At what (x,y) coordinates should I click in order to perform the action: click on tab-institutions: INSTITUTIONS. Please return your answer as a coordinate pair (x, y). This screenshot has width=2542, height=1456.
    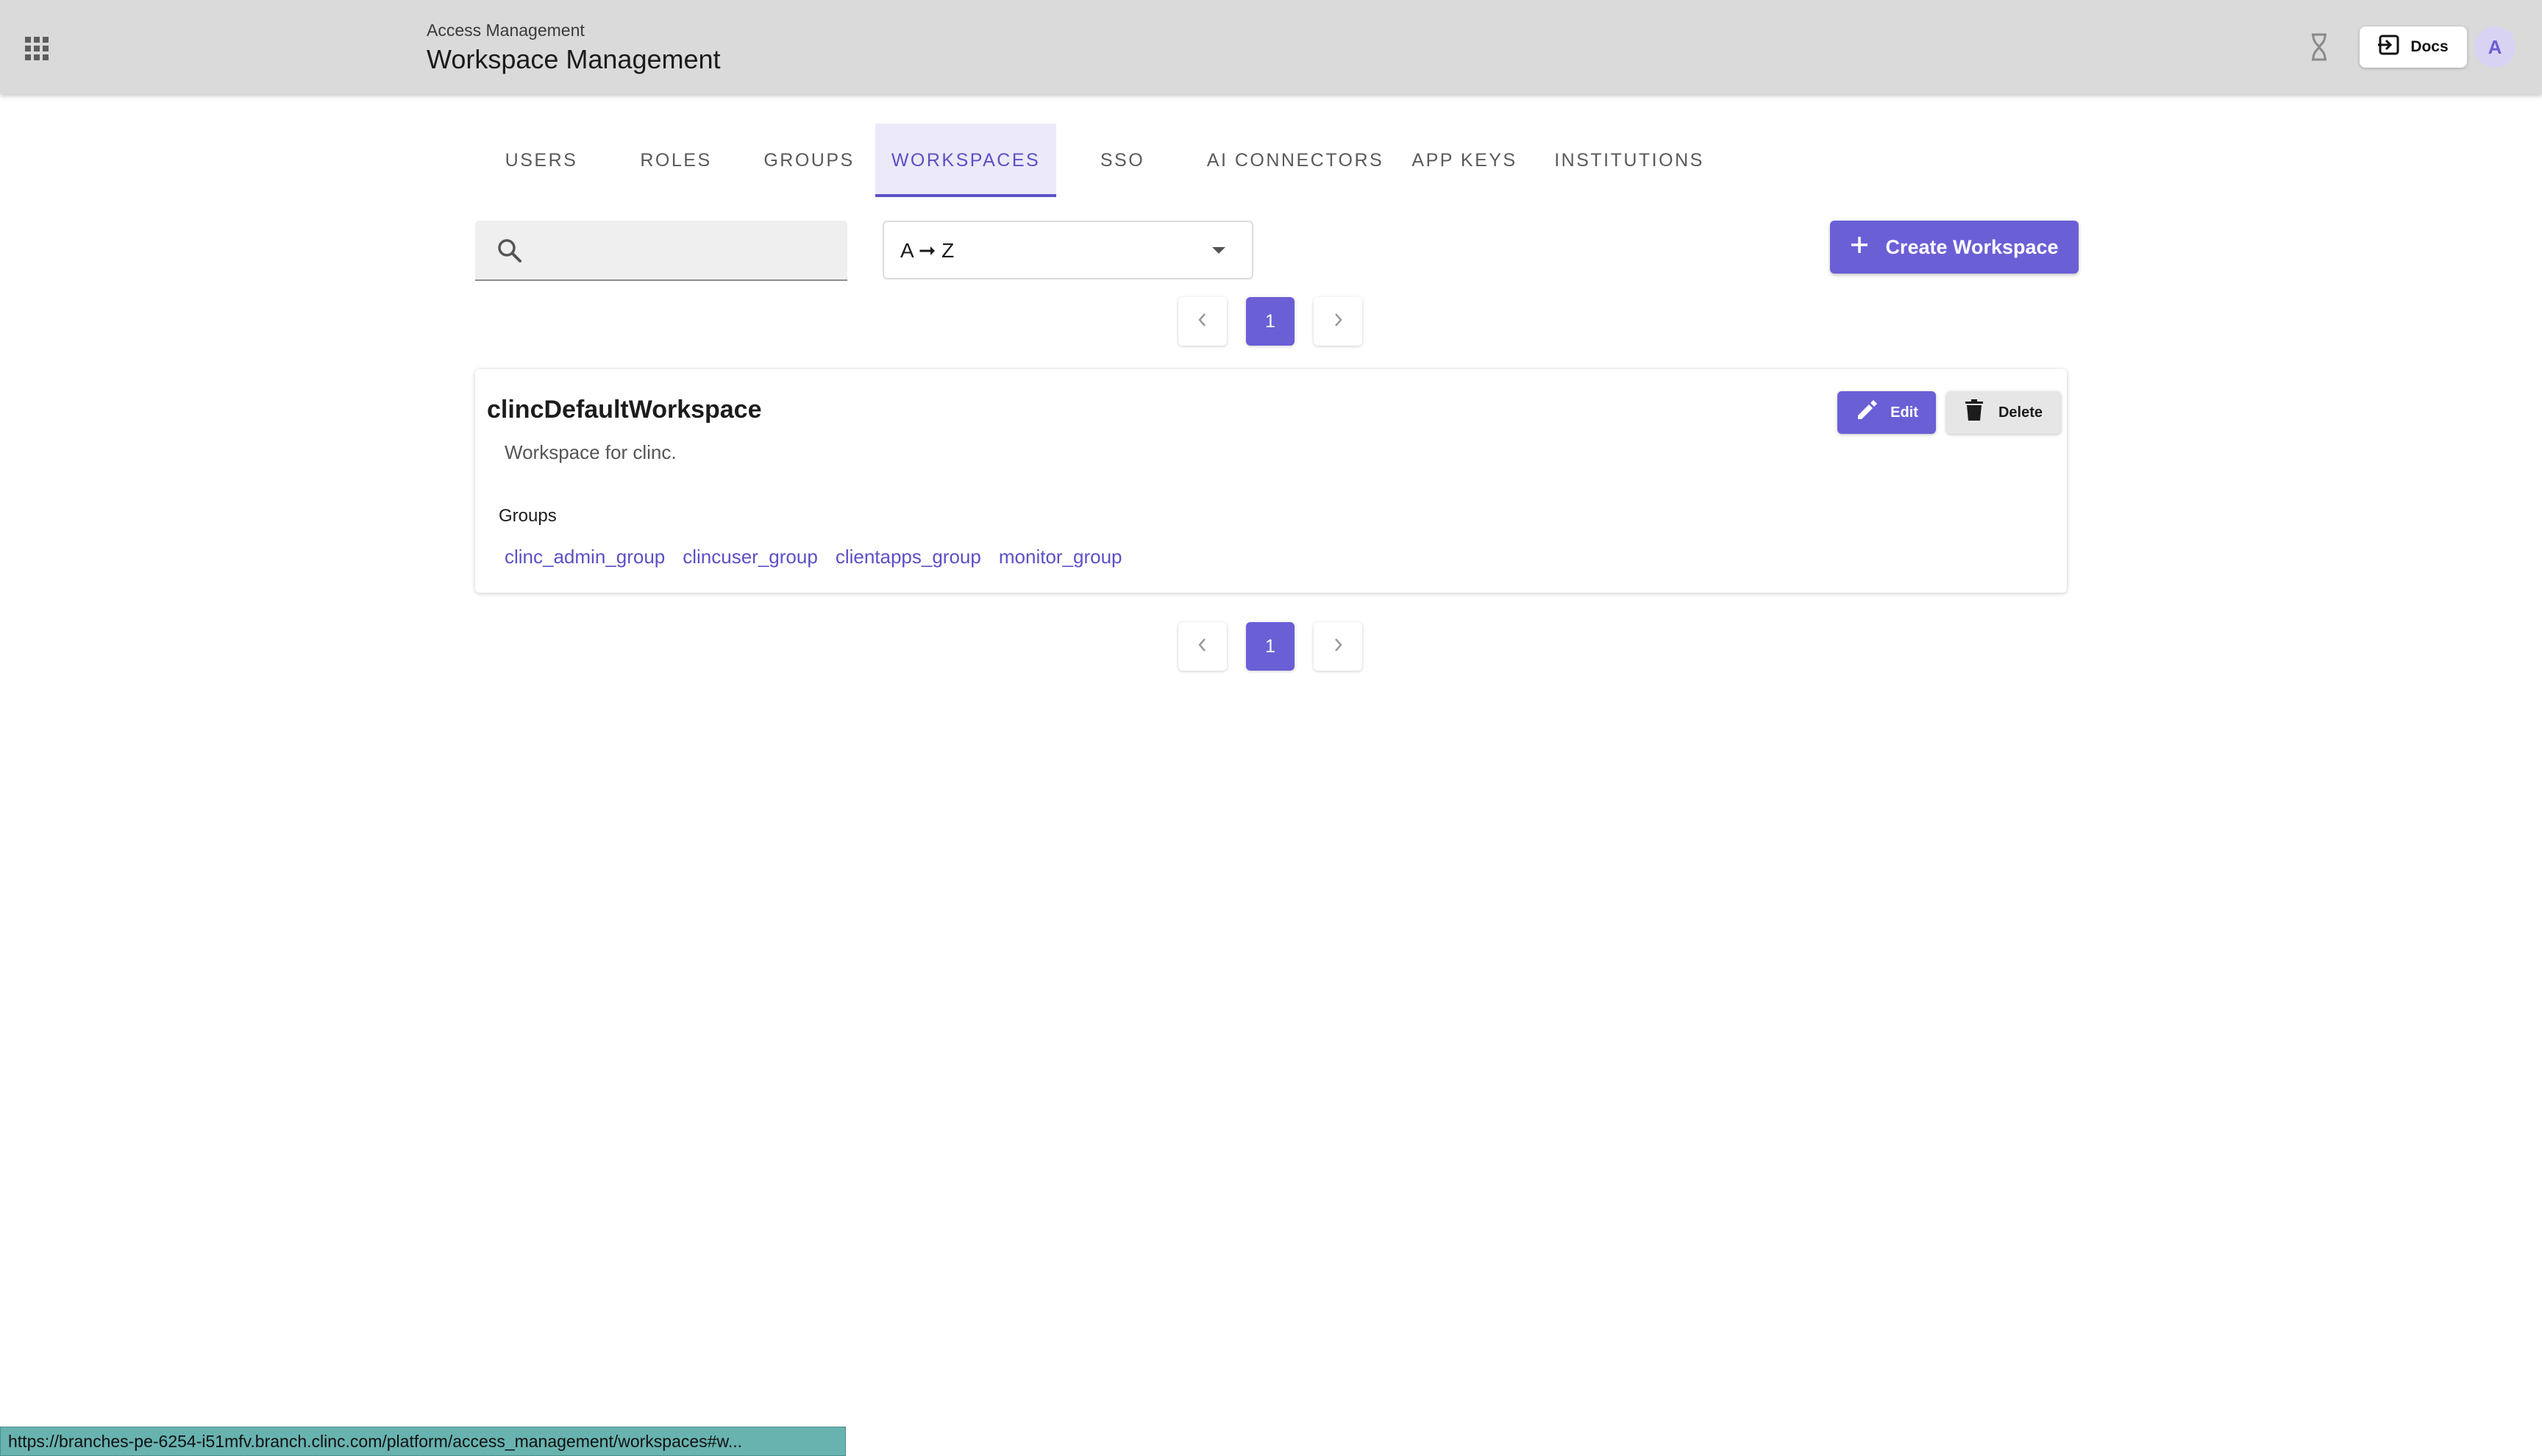
    Looking at the image, I should click on (1629, 160).